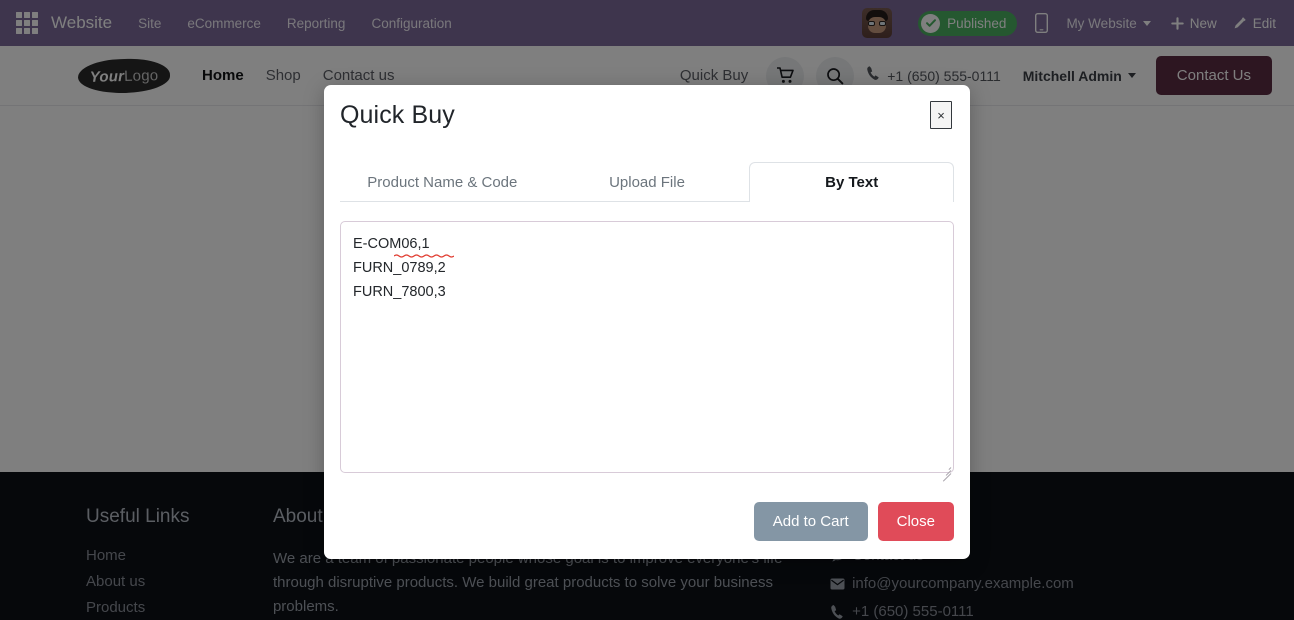 Image resolution: width=1294 pixels, height=620 pixels. I want to click on modal-title: Quick Buy, so click(397, 115).